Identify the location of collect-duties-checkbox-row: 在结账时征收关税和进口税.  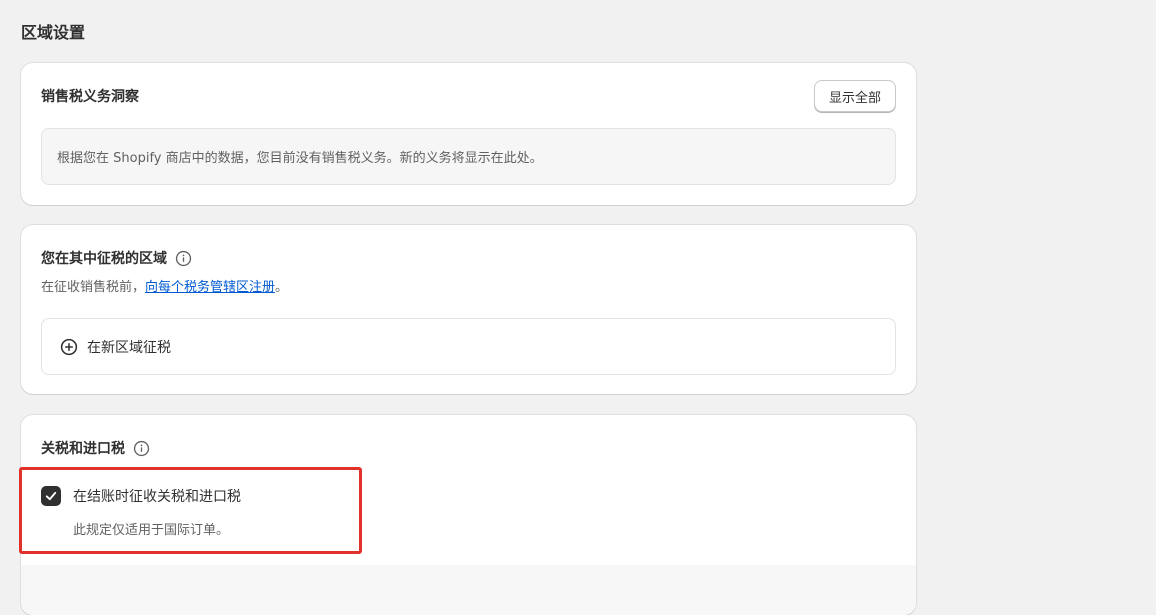
(141, 496).